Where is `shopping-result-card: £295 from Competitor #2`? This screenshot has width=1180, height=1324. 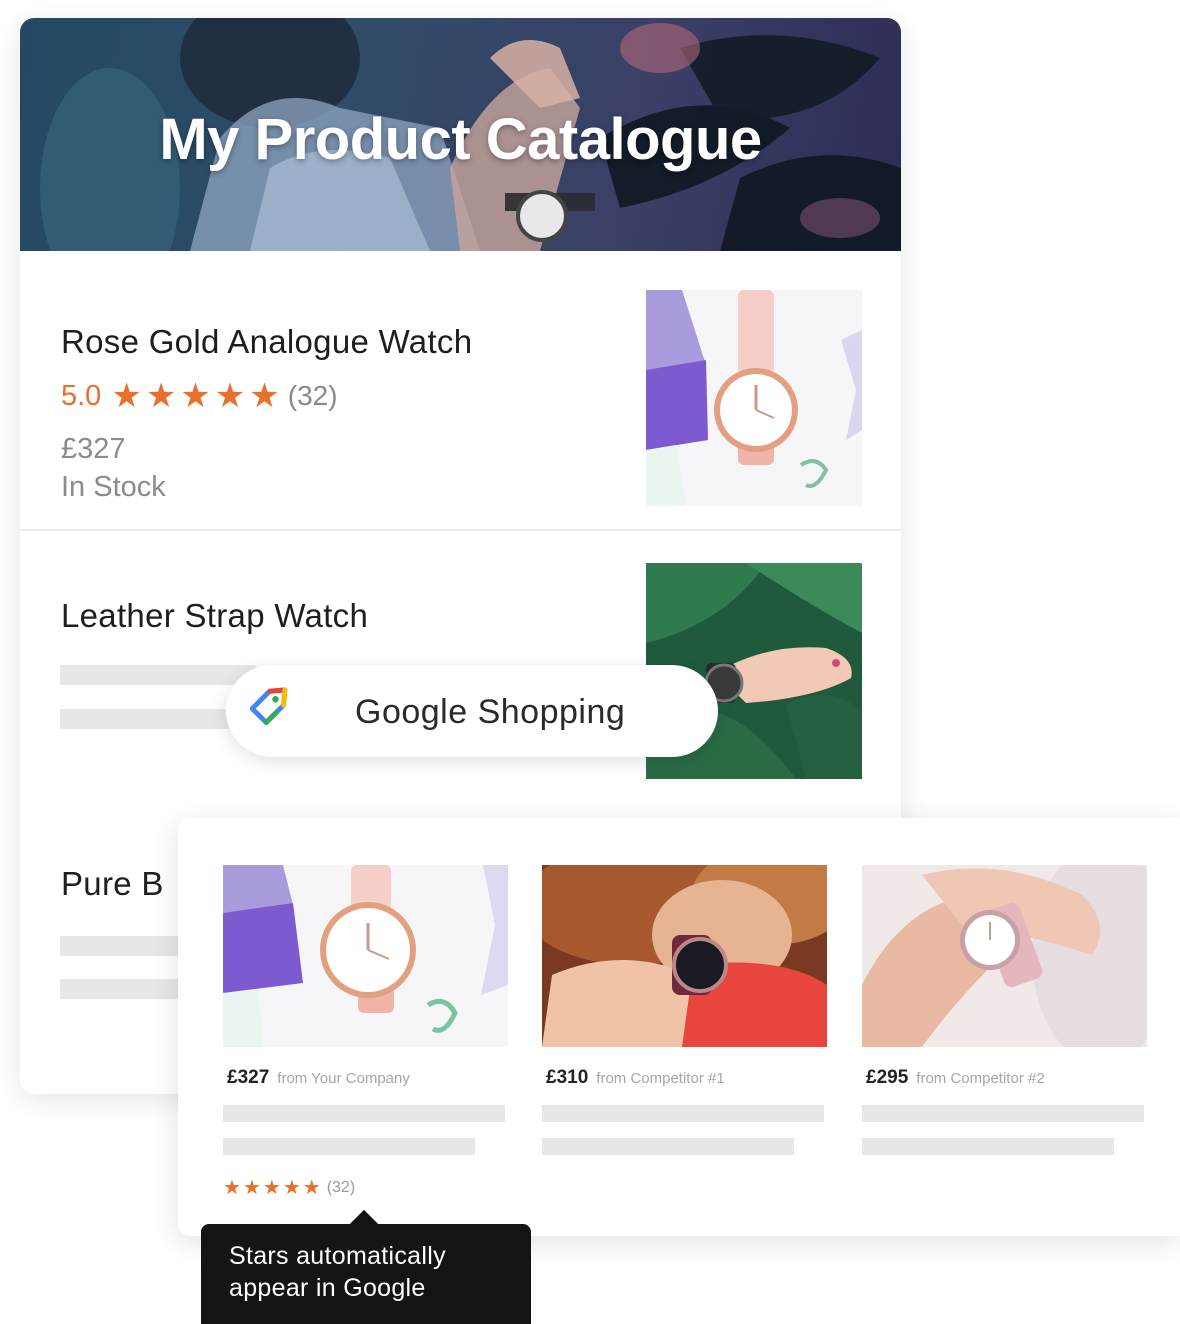
shopping-result-card: £295 from Competitor #2 is located at coordinates (1004, 1010).